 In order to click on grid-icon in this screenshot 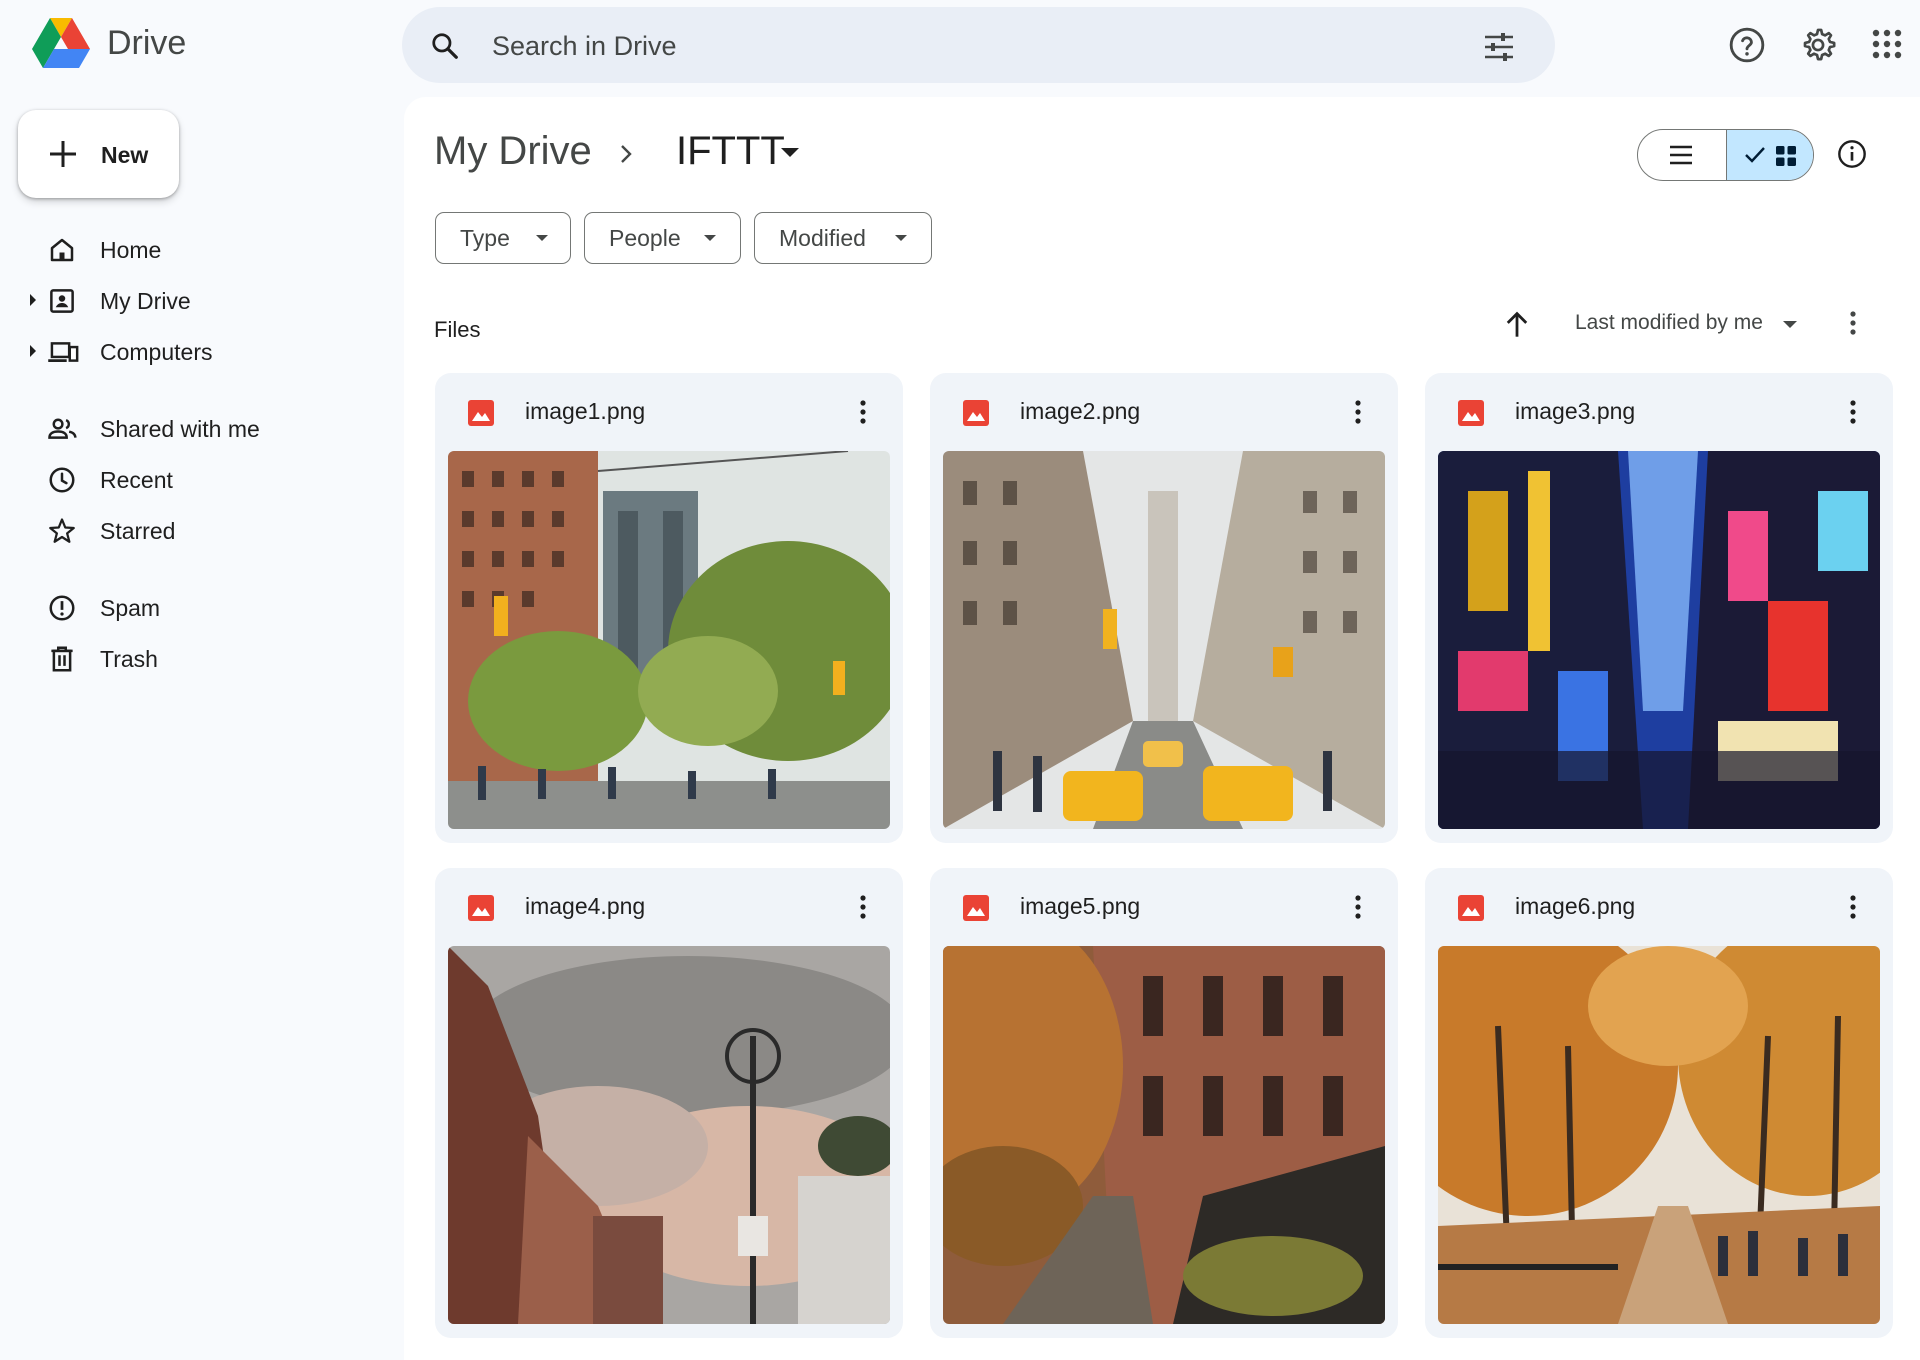, I will do `click(1786, 156)`.